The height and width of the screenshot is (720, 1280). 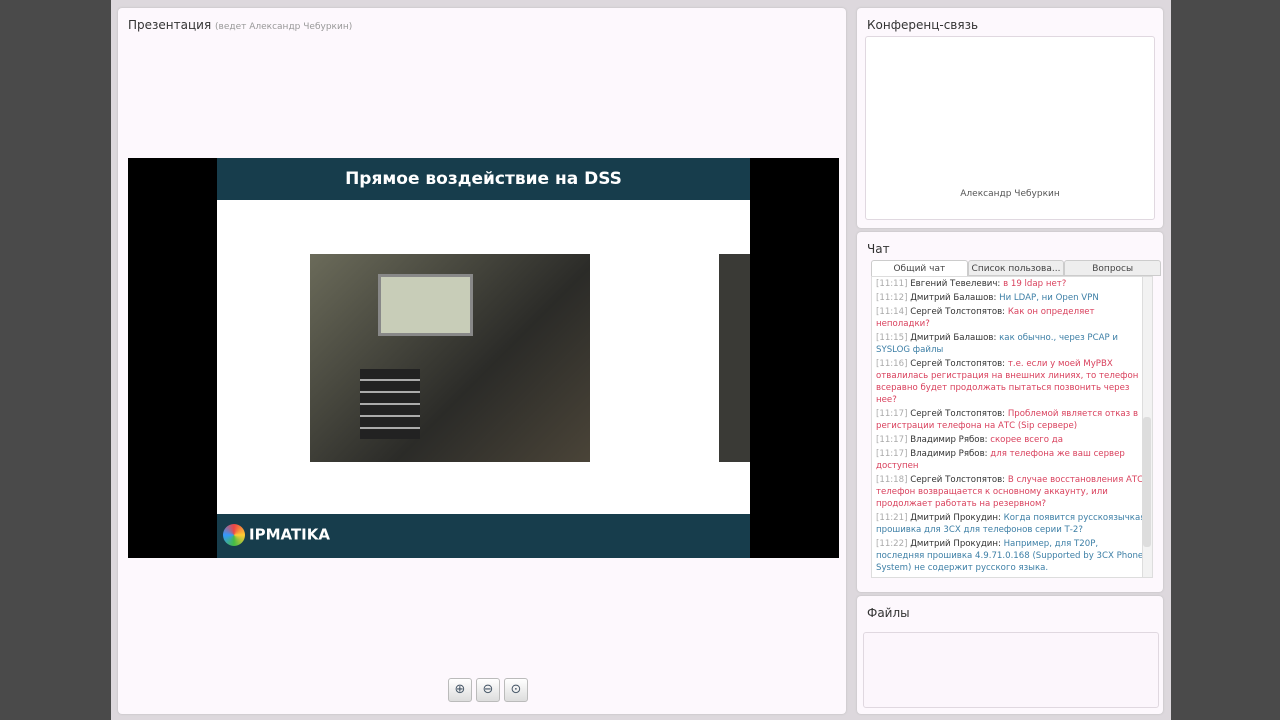 I want to click on chat-title: Чат, so click(x=878, y=249).